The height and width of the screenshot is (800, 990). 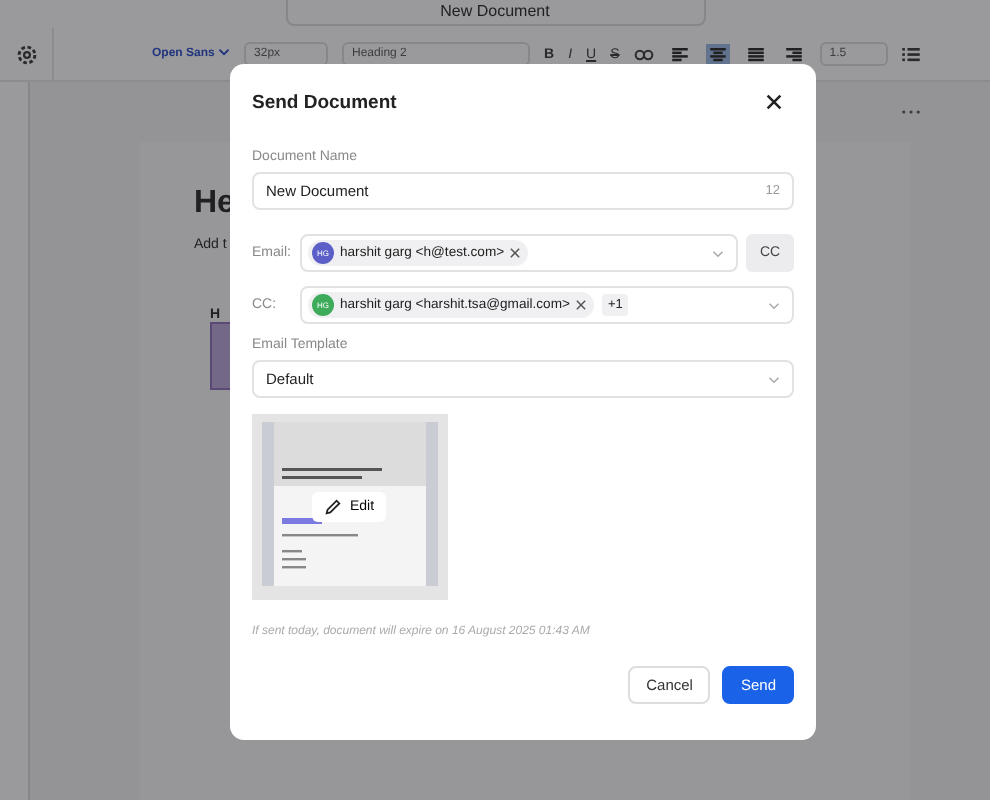 What do you see at coordinates (910, 54) in the screenshot?
I see `list-icon` at bounding box center [910, 54].